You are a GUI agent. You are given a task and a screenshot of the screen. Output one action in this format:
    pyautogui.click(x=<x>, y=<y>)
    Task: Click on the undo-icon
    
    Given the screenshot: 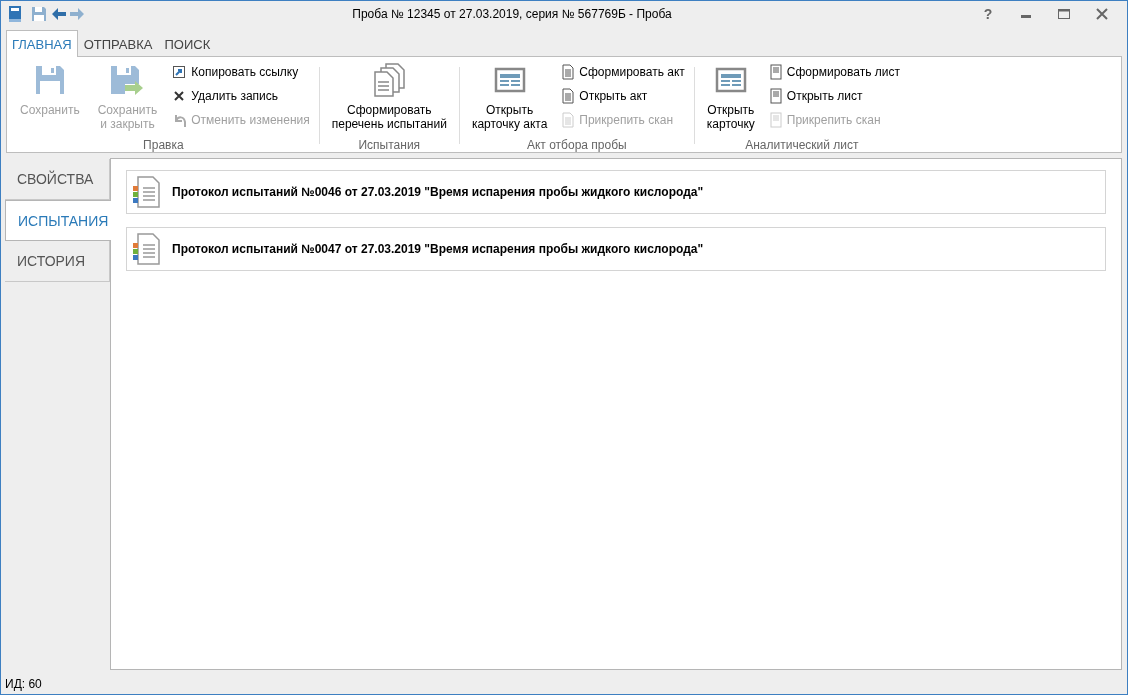 What is the action you would take?
    pyautogui.click(x=179, y=120)
    